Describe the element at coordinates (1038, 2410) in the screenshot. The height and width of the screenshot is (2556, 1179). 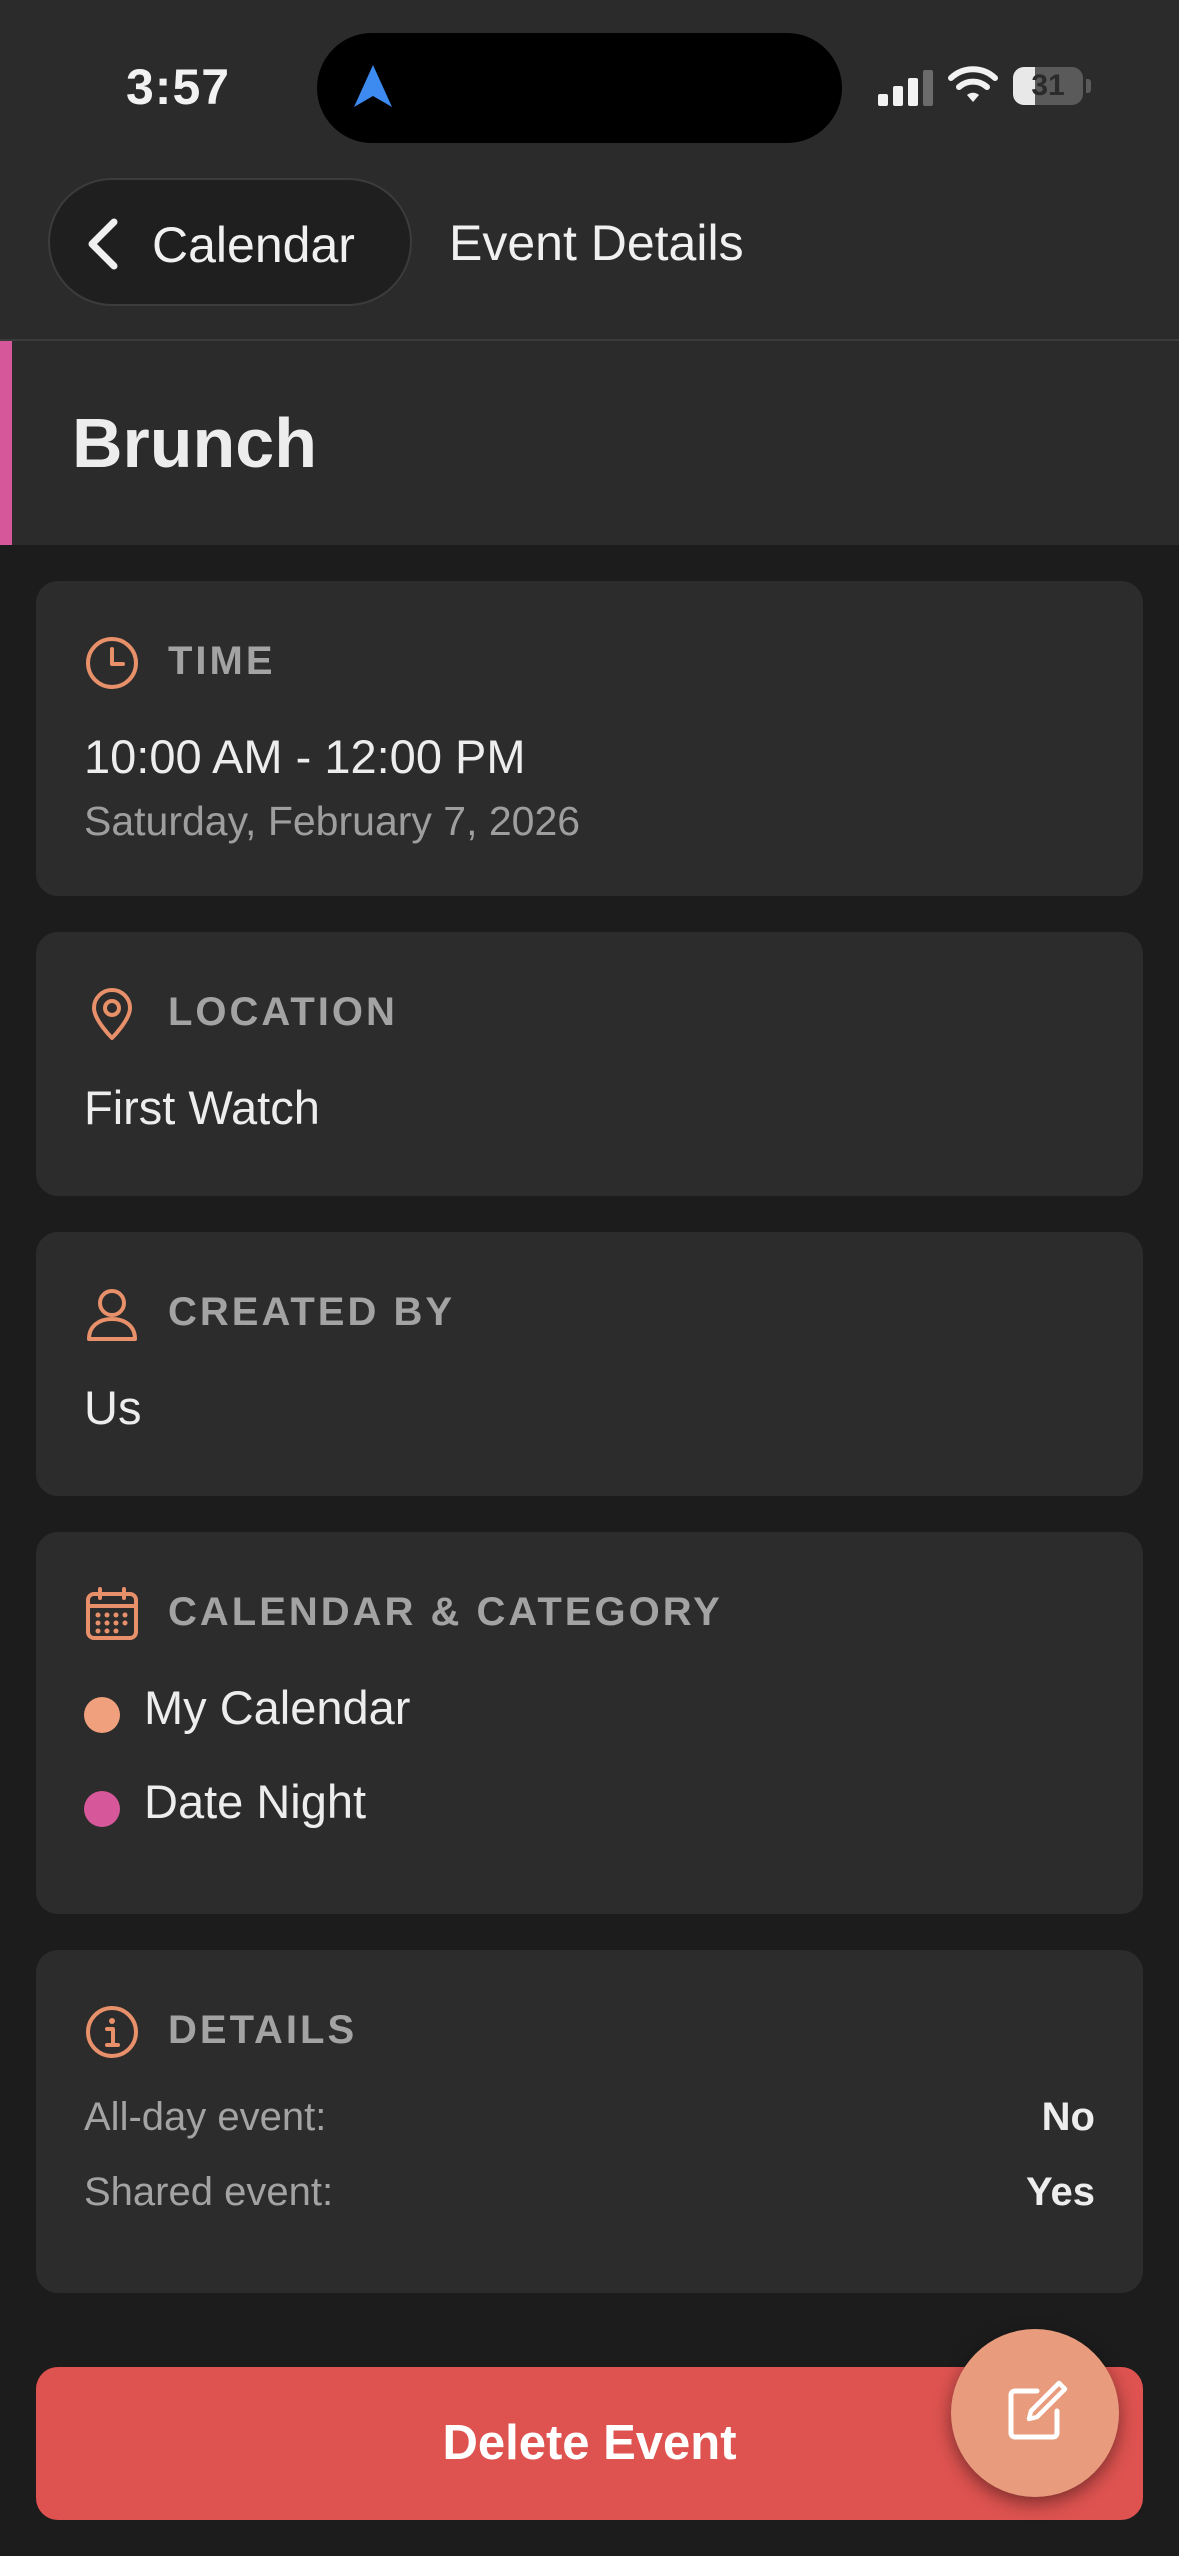
I see `edit-icon` at that location.